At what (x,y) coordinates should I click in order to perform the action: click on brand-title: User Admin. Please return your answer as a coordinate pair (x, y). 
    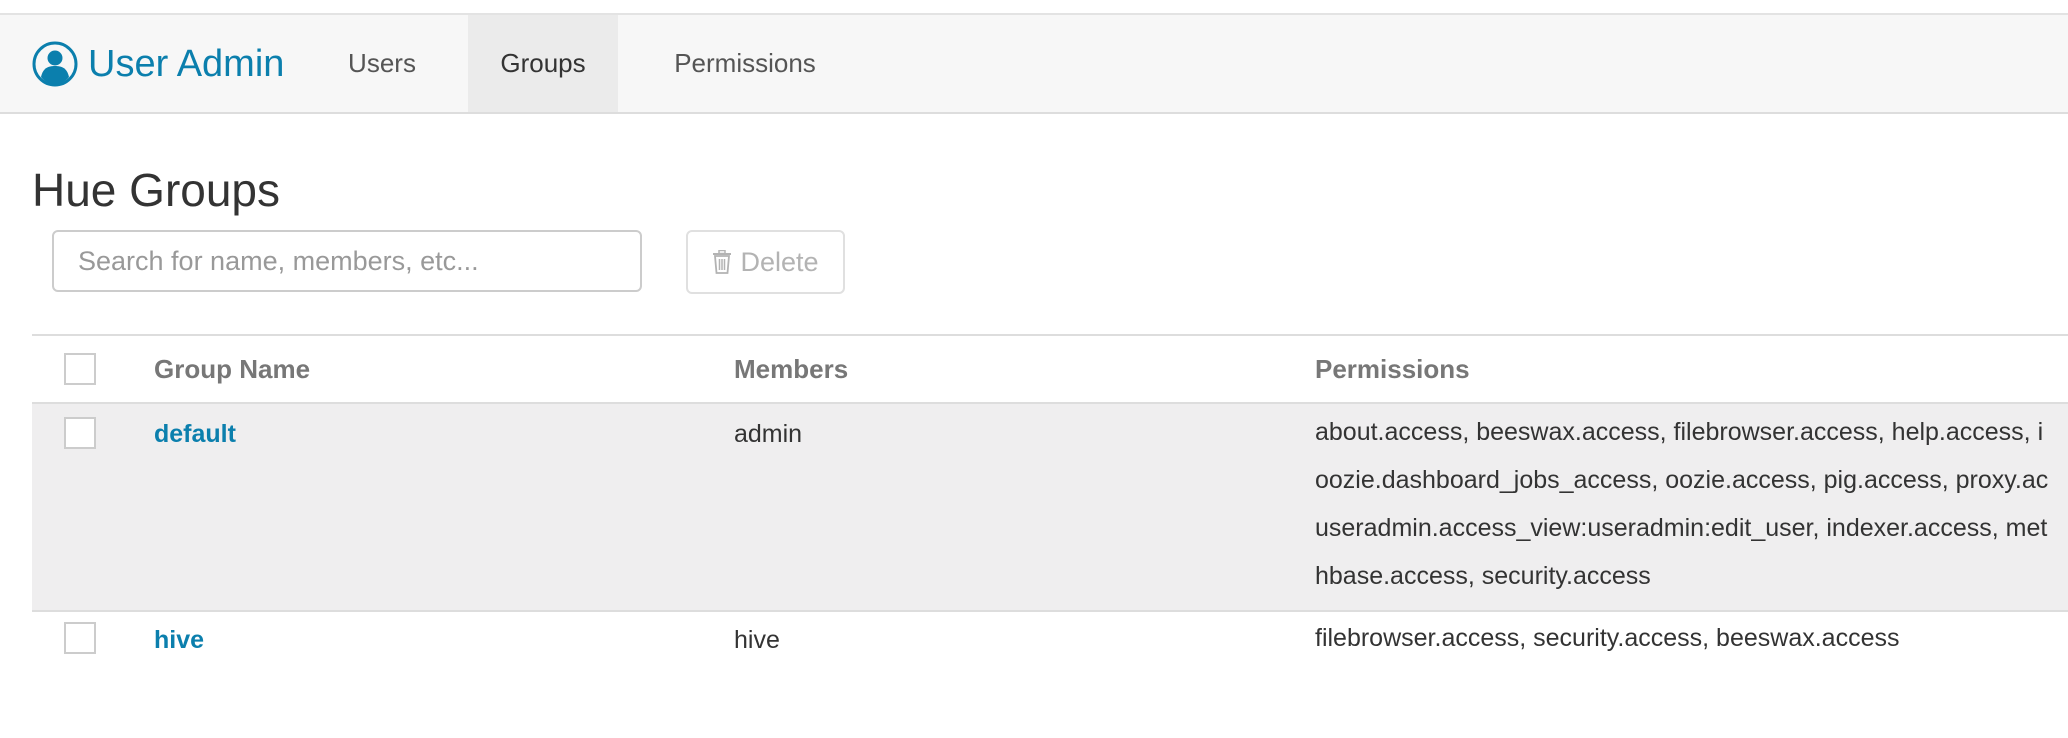
    Looking at the image, I should click on (186, 63).